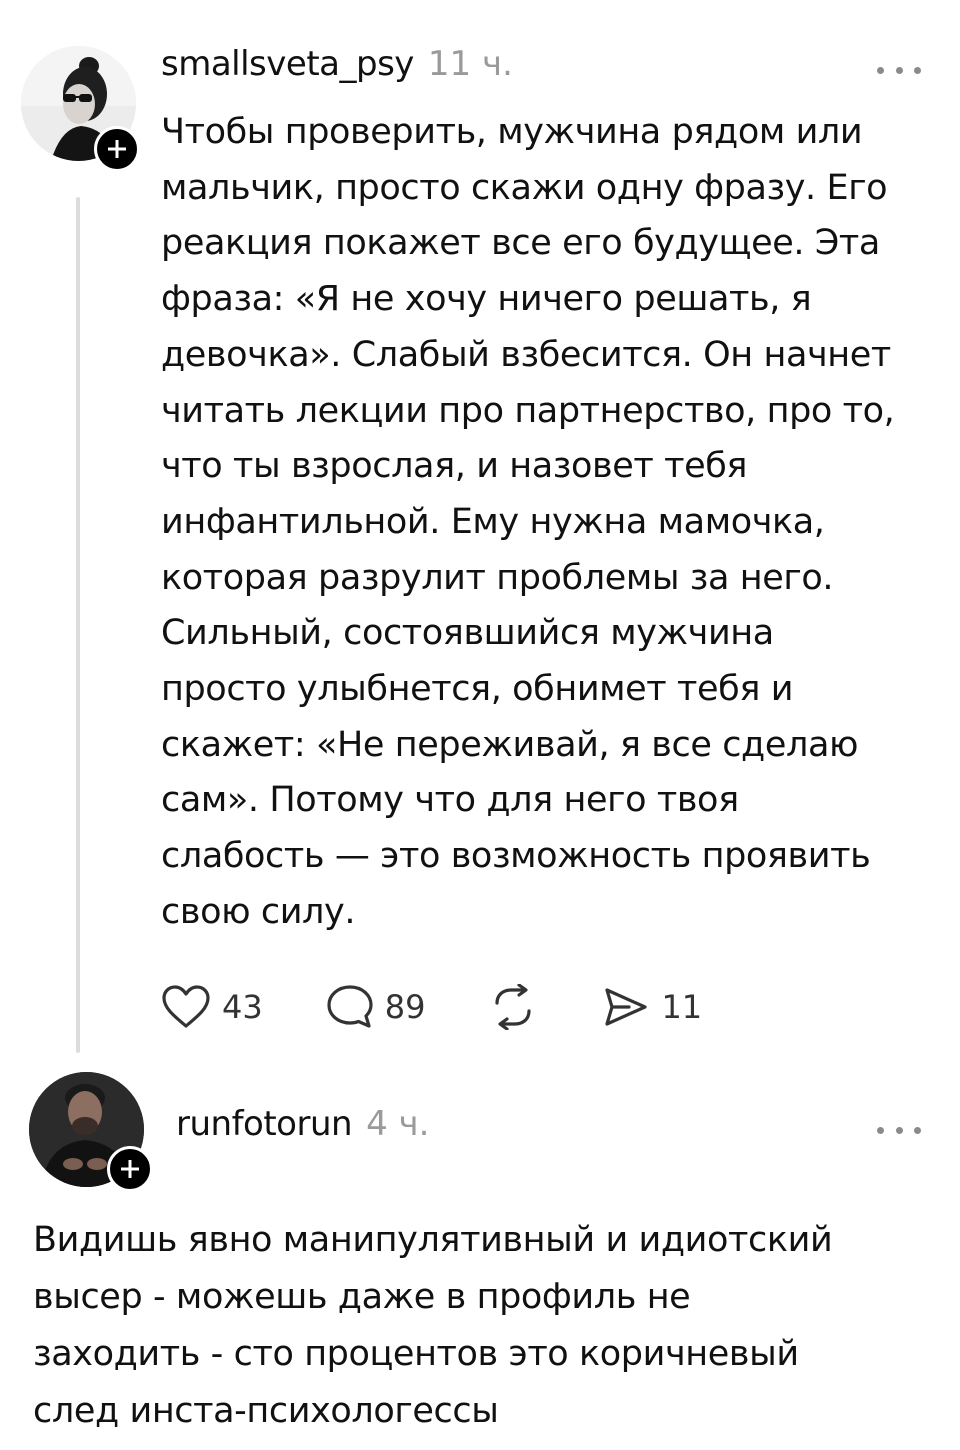 The height and width of the screenshot is (1450, 960). I want to click on heart-icon, so click(186, 1006).